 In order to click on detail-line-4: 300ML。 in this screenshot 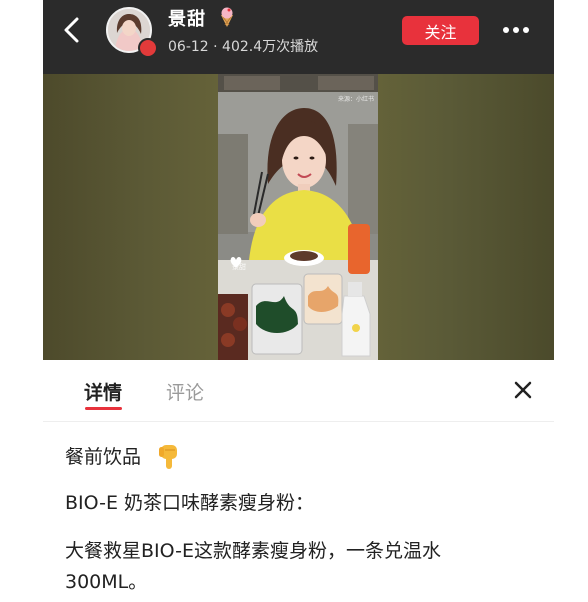, I will do `click(106, 582)`.